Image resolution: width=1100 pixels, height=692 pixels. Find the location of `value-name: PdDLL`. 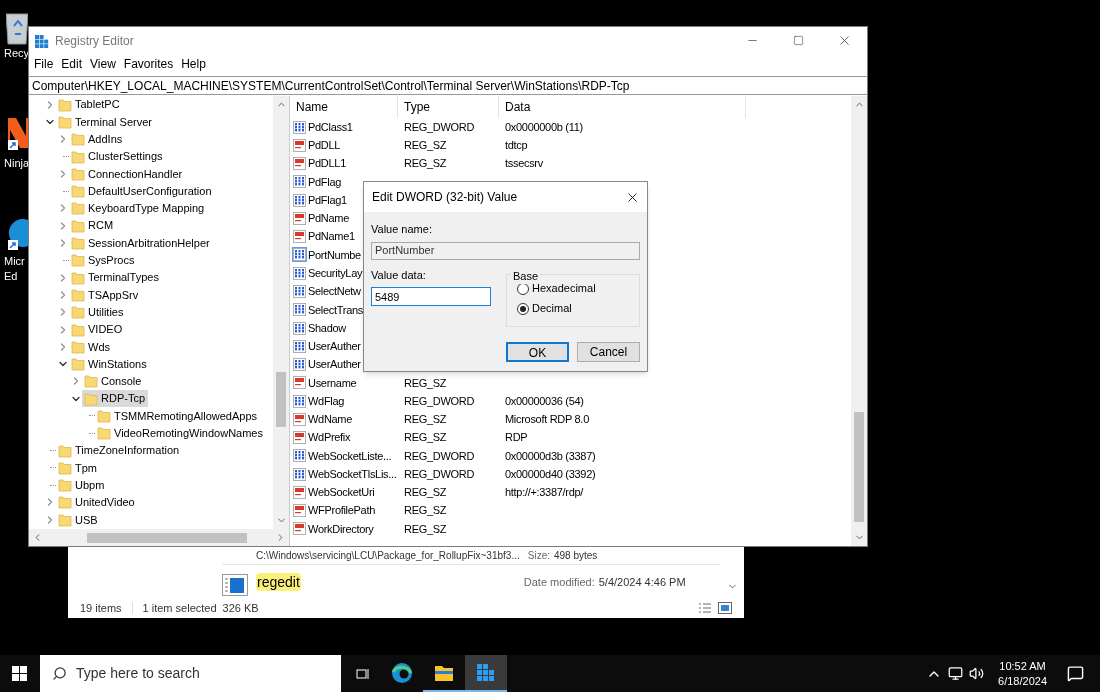

value-name: PdDLL is located at coordinates (324, 145).